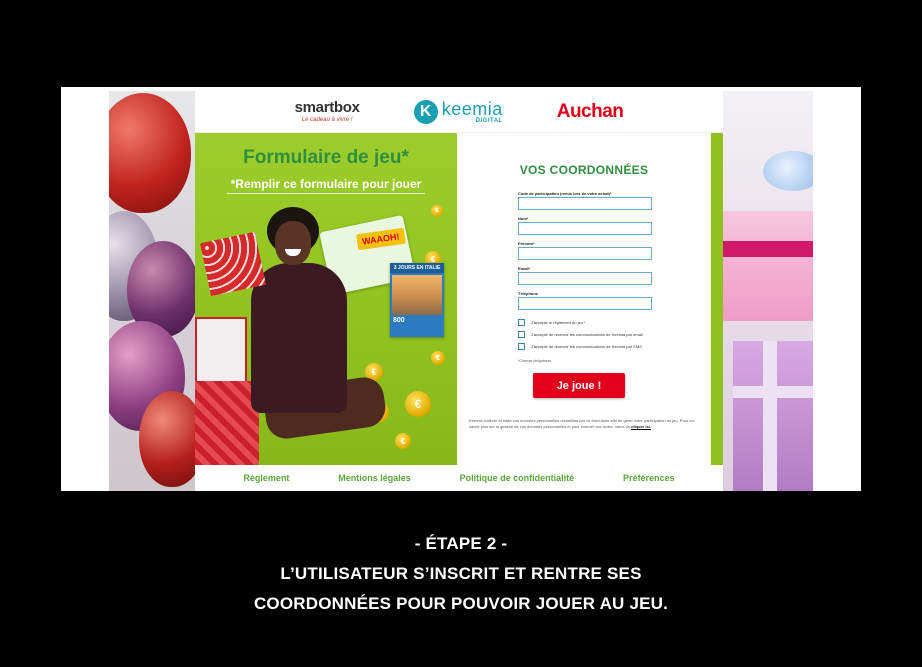  Describe the element at coordinates (585, 203) in the screenshot. I see `participation-code-input` at that location.